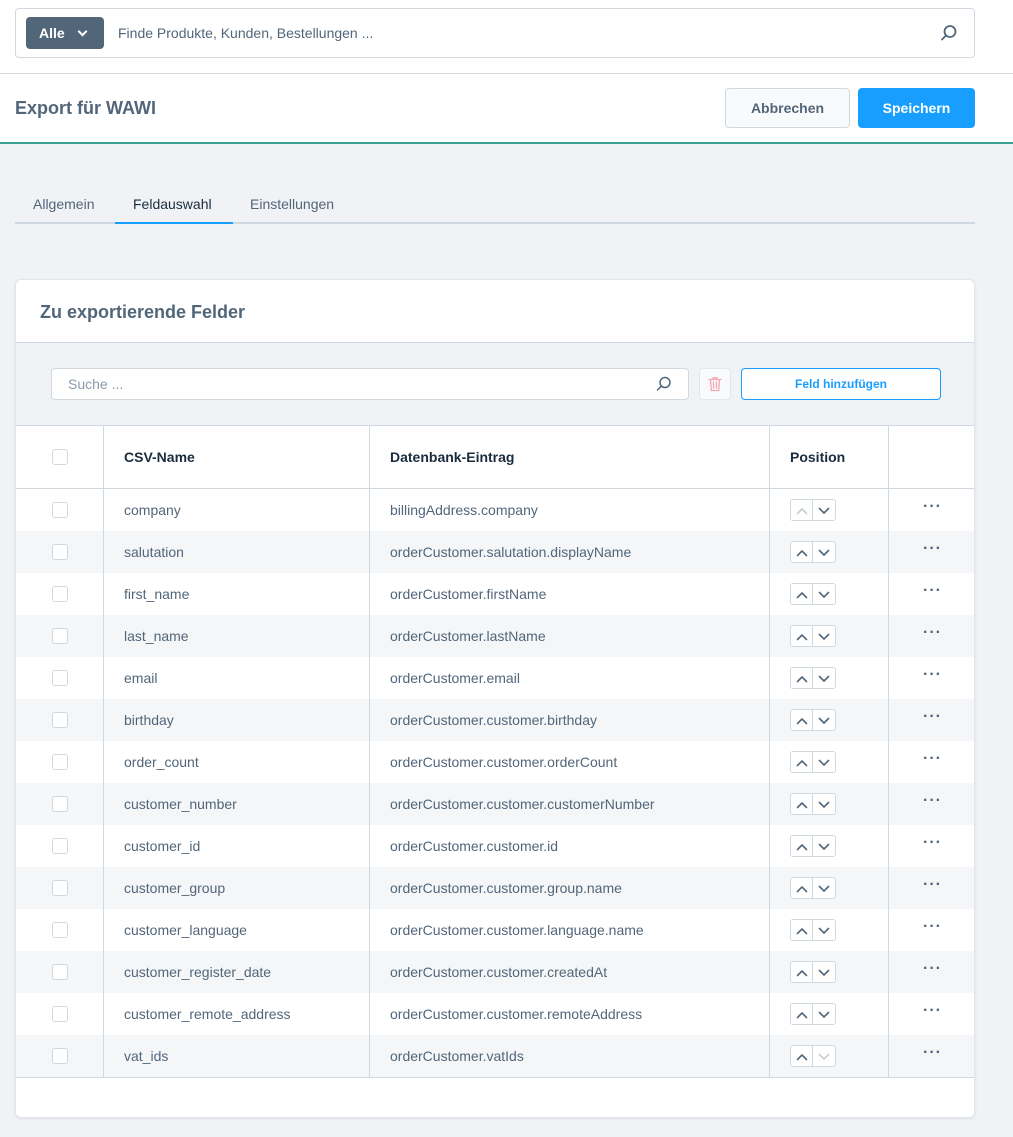 Image resolution: width=1013 pixels, height=1137 pixels. What do you see at coordinates (829, 456) in the screenshot?
I see `column-header-position: Position` at bounding box center [829, 456].